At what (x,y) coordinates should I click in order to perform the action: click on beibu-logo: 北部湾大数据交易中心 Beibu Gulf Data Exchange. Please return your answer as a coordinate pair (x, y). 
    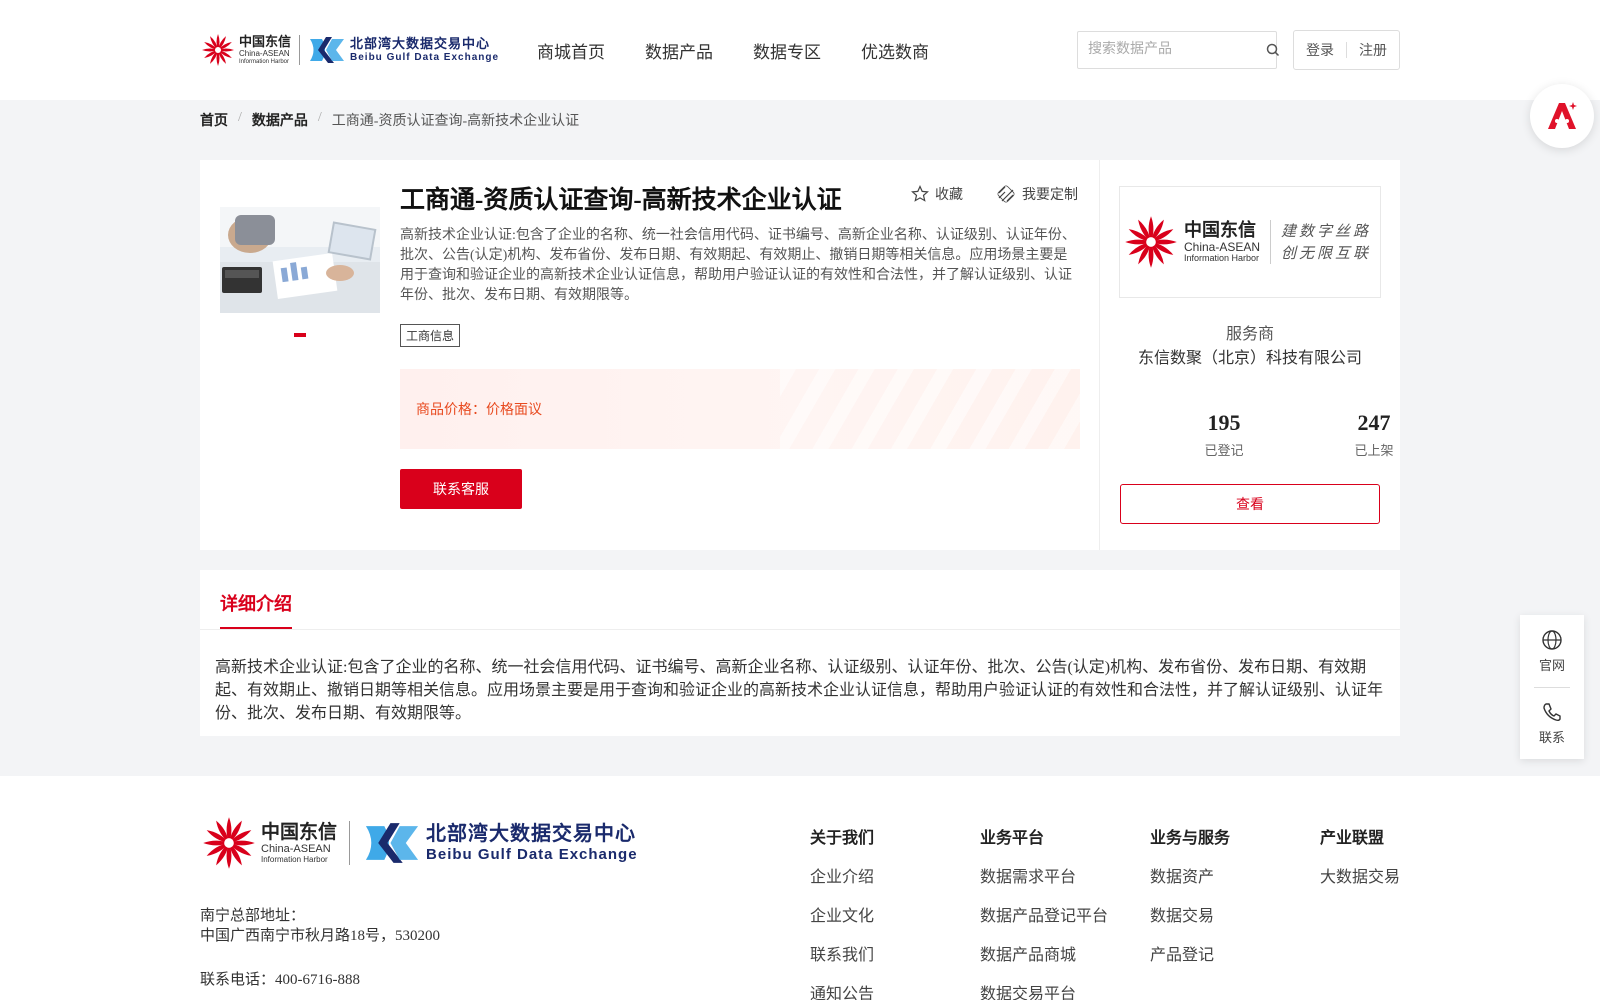
    Looking at the image, I should click on (403, 50).